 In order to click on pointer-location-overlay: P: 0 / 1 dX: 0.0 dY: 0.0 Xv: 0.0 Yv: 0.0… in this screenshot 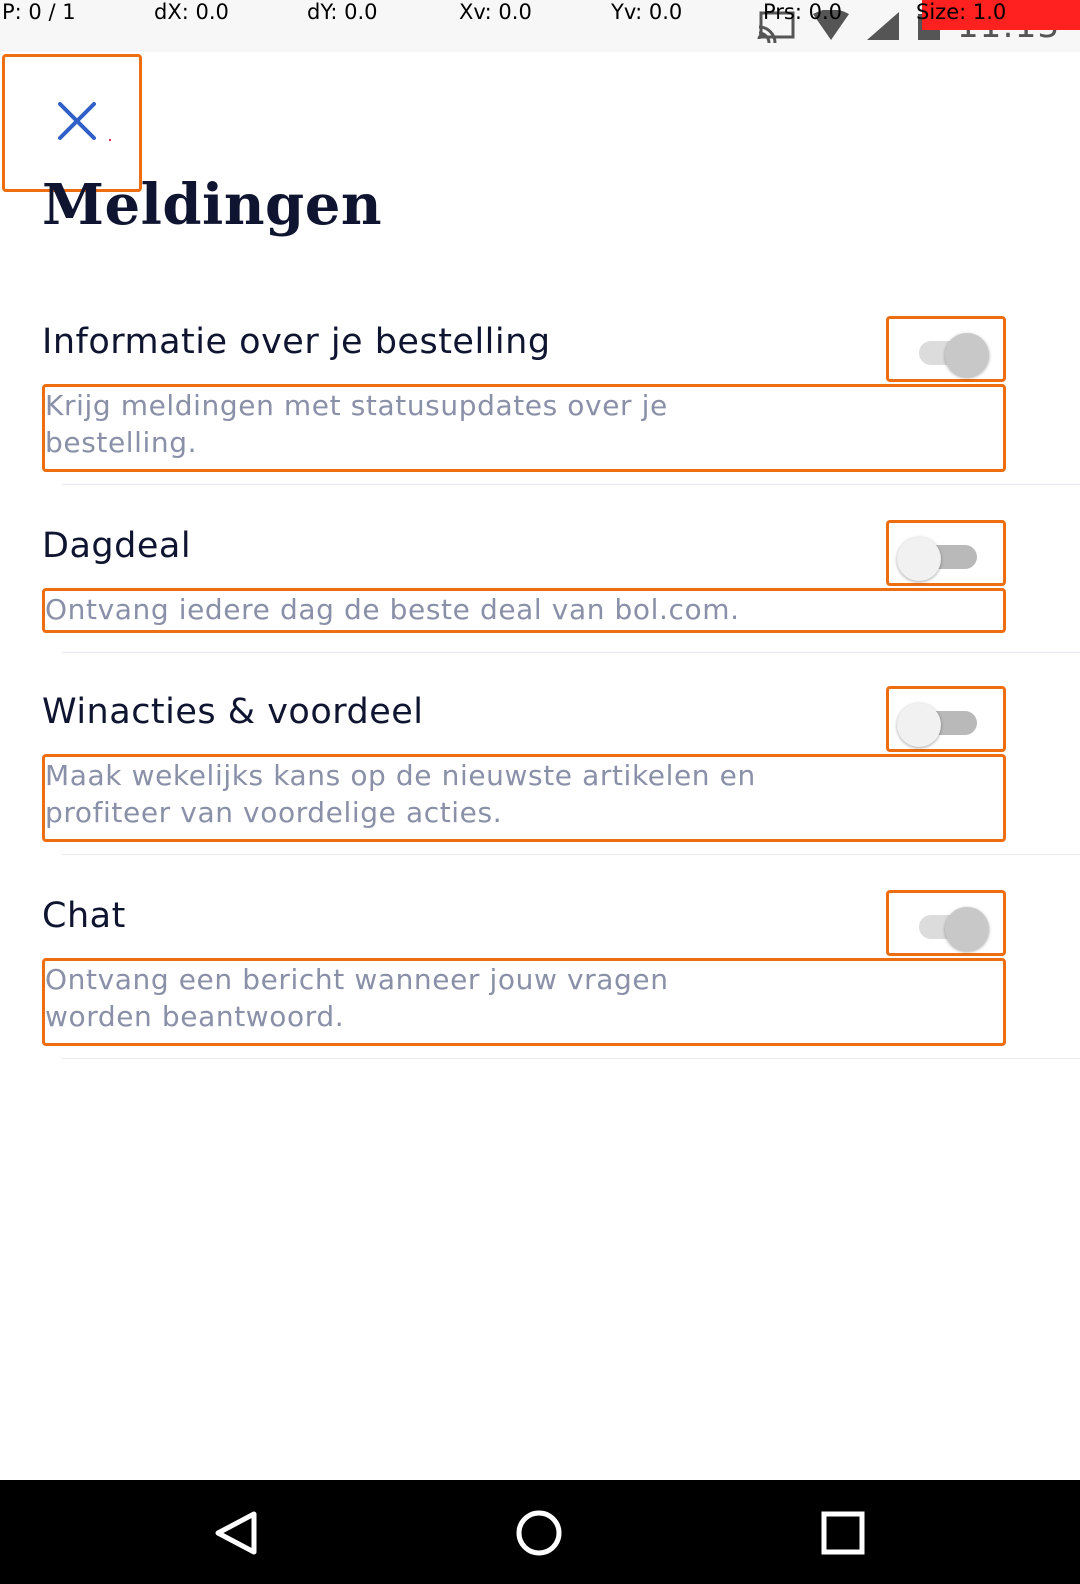, I will do `click(540, 13)`.